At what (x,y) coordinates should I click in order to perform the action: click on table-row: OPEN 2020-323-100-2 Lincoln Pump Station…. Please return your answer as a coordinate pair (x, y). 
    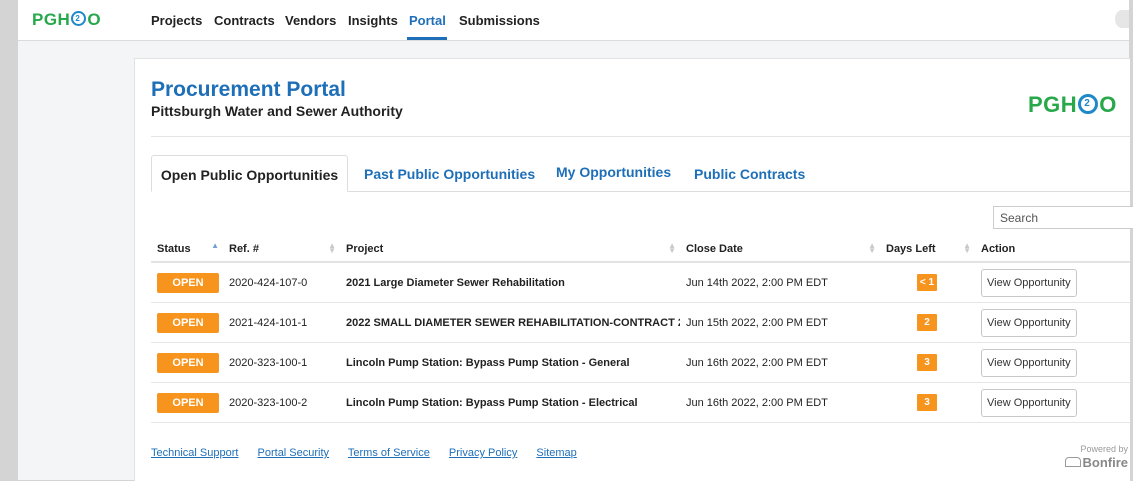
    Looking at the image, I should click on (640, 402).